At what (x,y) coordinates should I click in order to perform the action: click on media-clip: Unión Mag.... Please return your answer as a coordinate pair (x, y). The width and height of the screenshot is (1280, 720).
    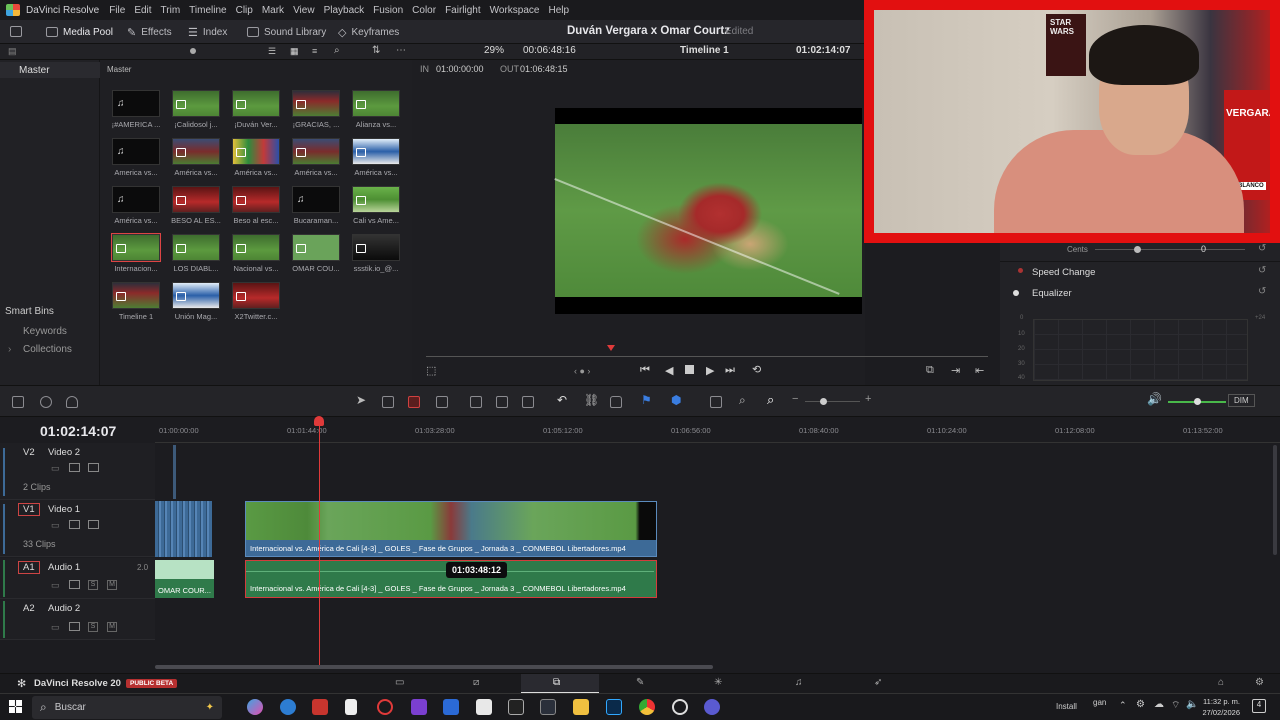
    Looking at the image, I should click on (196, 302).